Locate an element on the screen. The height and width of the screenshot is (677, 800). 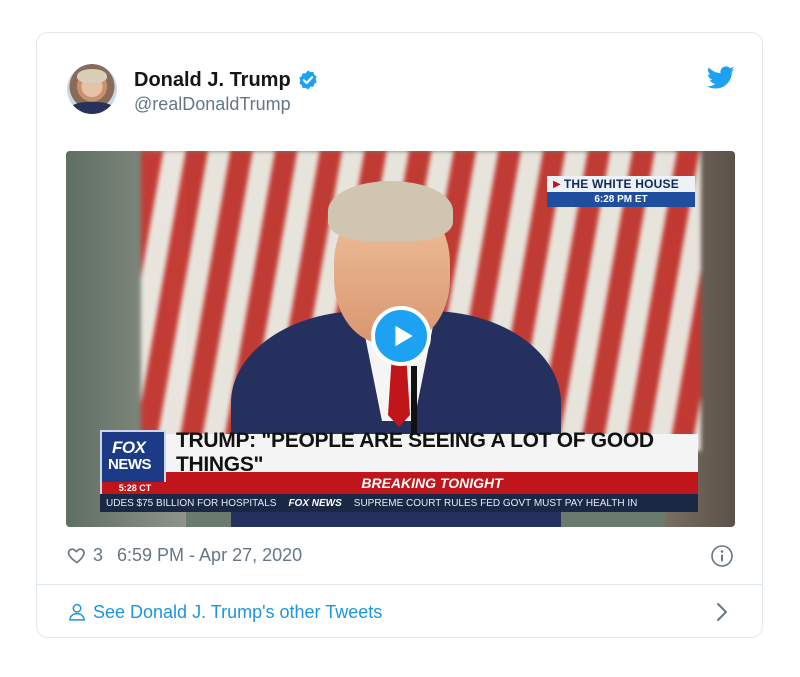
other-tweets-link: See Donald J. Trump's other Tweets is located at coordinates (224, 612).